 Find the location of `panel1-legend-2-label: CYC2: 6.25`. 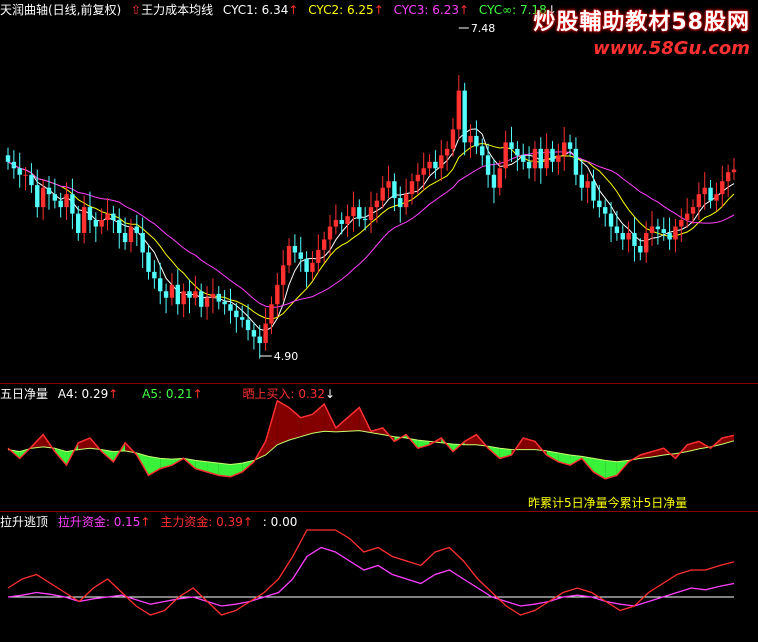

panel1-legend-2-label: CYC2: 6.25 is located at coordinates (341, 10).